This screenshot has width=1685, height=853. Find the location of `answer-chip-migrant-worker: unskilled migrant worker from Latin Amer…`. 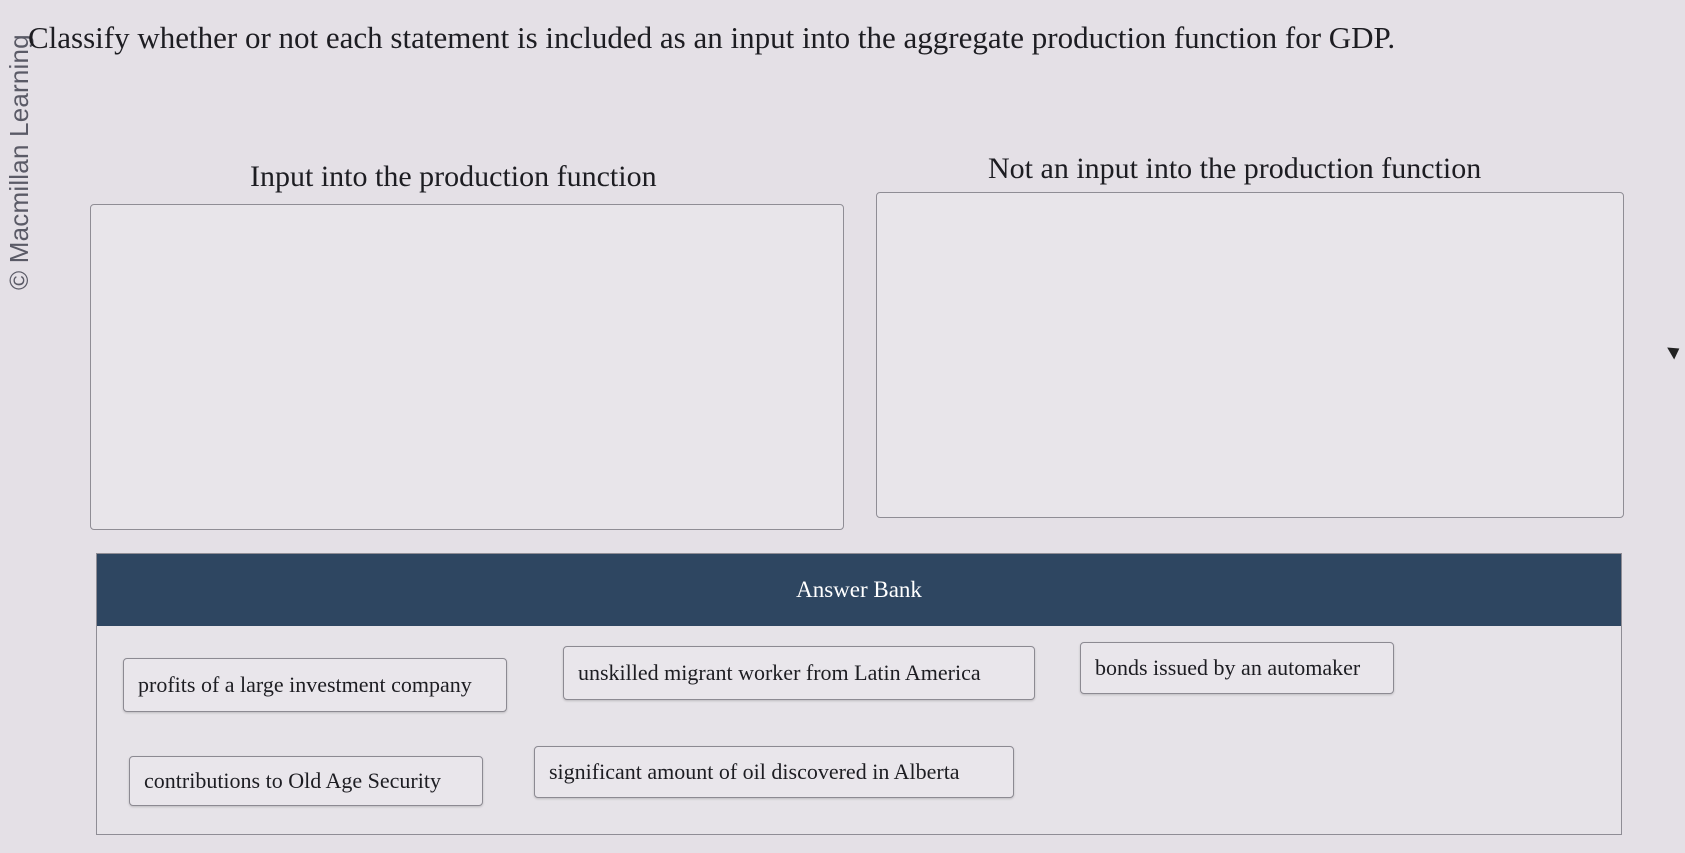

answer-chip-migrant-worker: unskilled migrant worker from Latin Amer… is located at coordinates (799, 673).